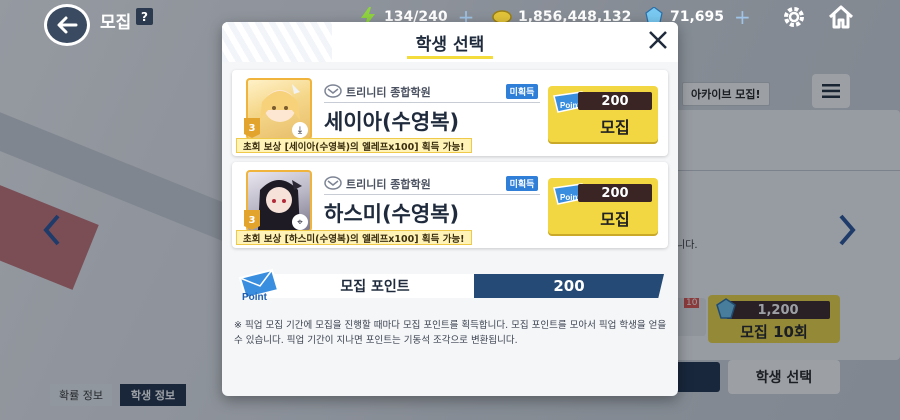 The width and height of the screenshot is (900, 420). I want to click on recruit-points-row: 모집 포인트 200 Point, so click(450, 285).